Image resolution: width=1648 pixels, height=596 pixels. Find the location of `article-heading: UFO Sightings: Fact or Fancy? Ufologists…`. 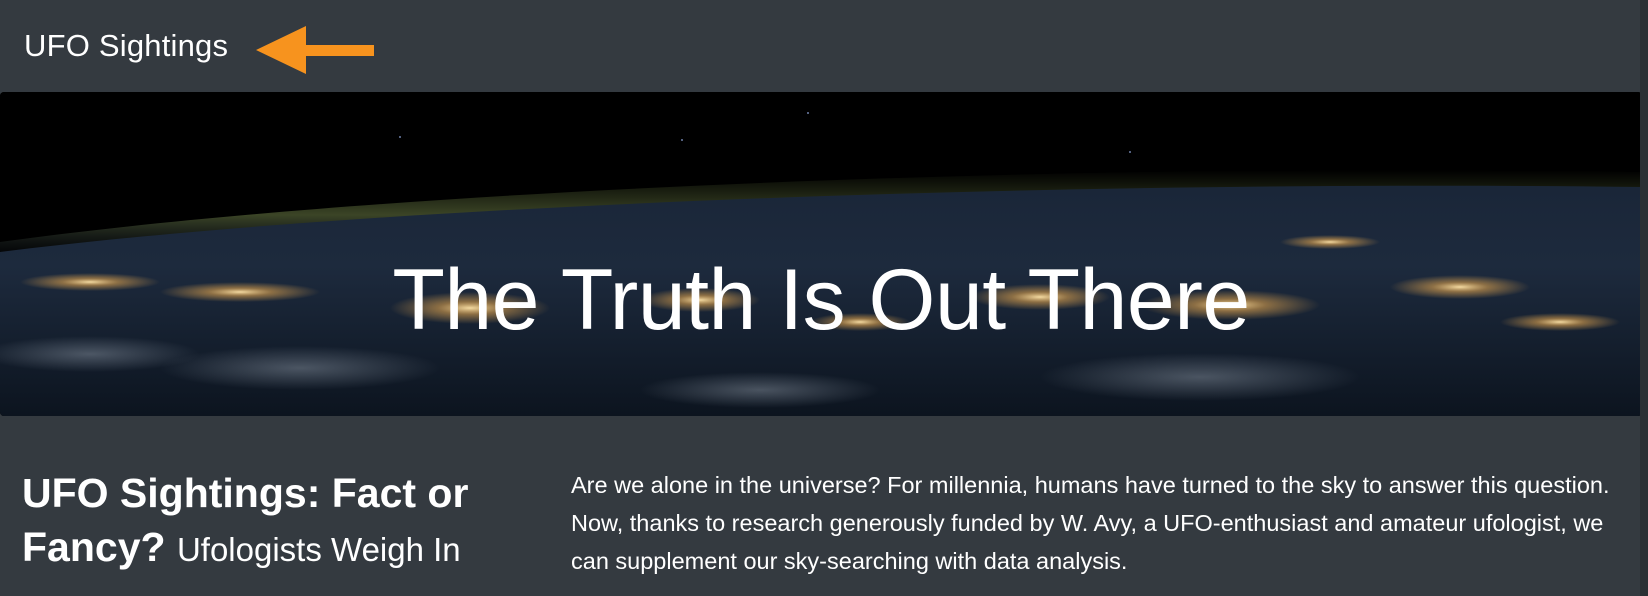

article-heading: UFO Sightings: Fact or Fancy? Ufologists… is located at coordinates (282, 521).